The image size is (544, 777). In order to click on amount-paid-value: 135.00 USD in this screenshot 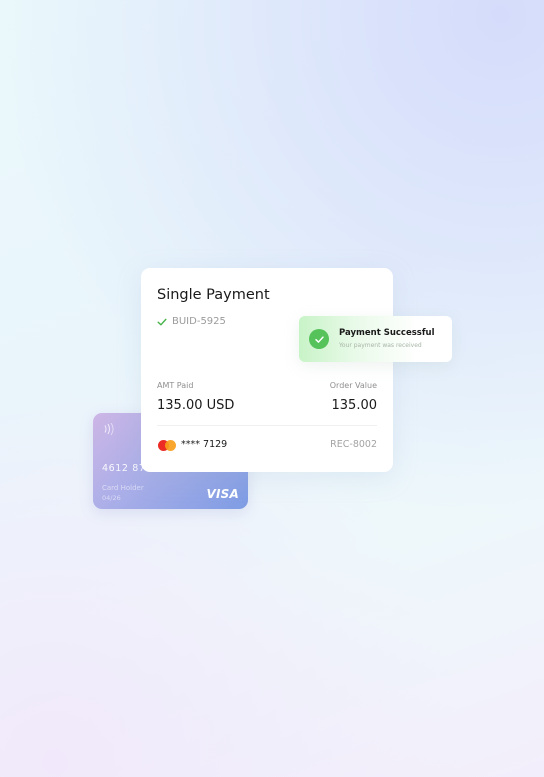, I will do `click(196, 405)`.